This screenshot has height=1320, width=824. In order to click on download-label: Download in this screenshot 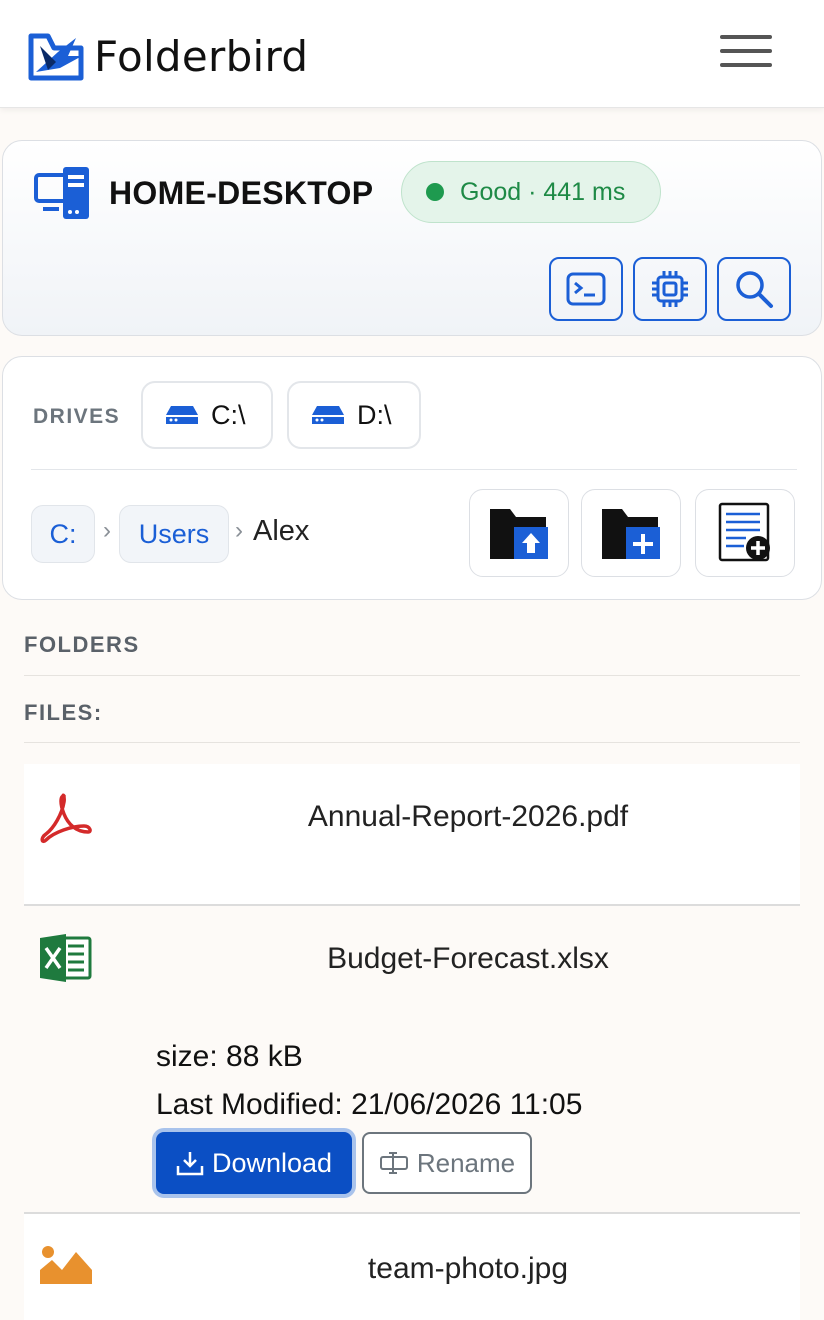, I will do `click(272, 1162)`.